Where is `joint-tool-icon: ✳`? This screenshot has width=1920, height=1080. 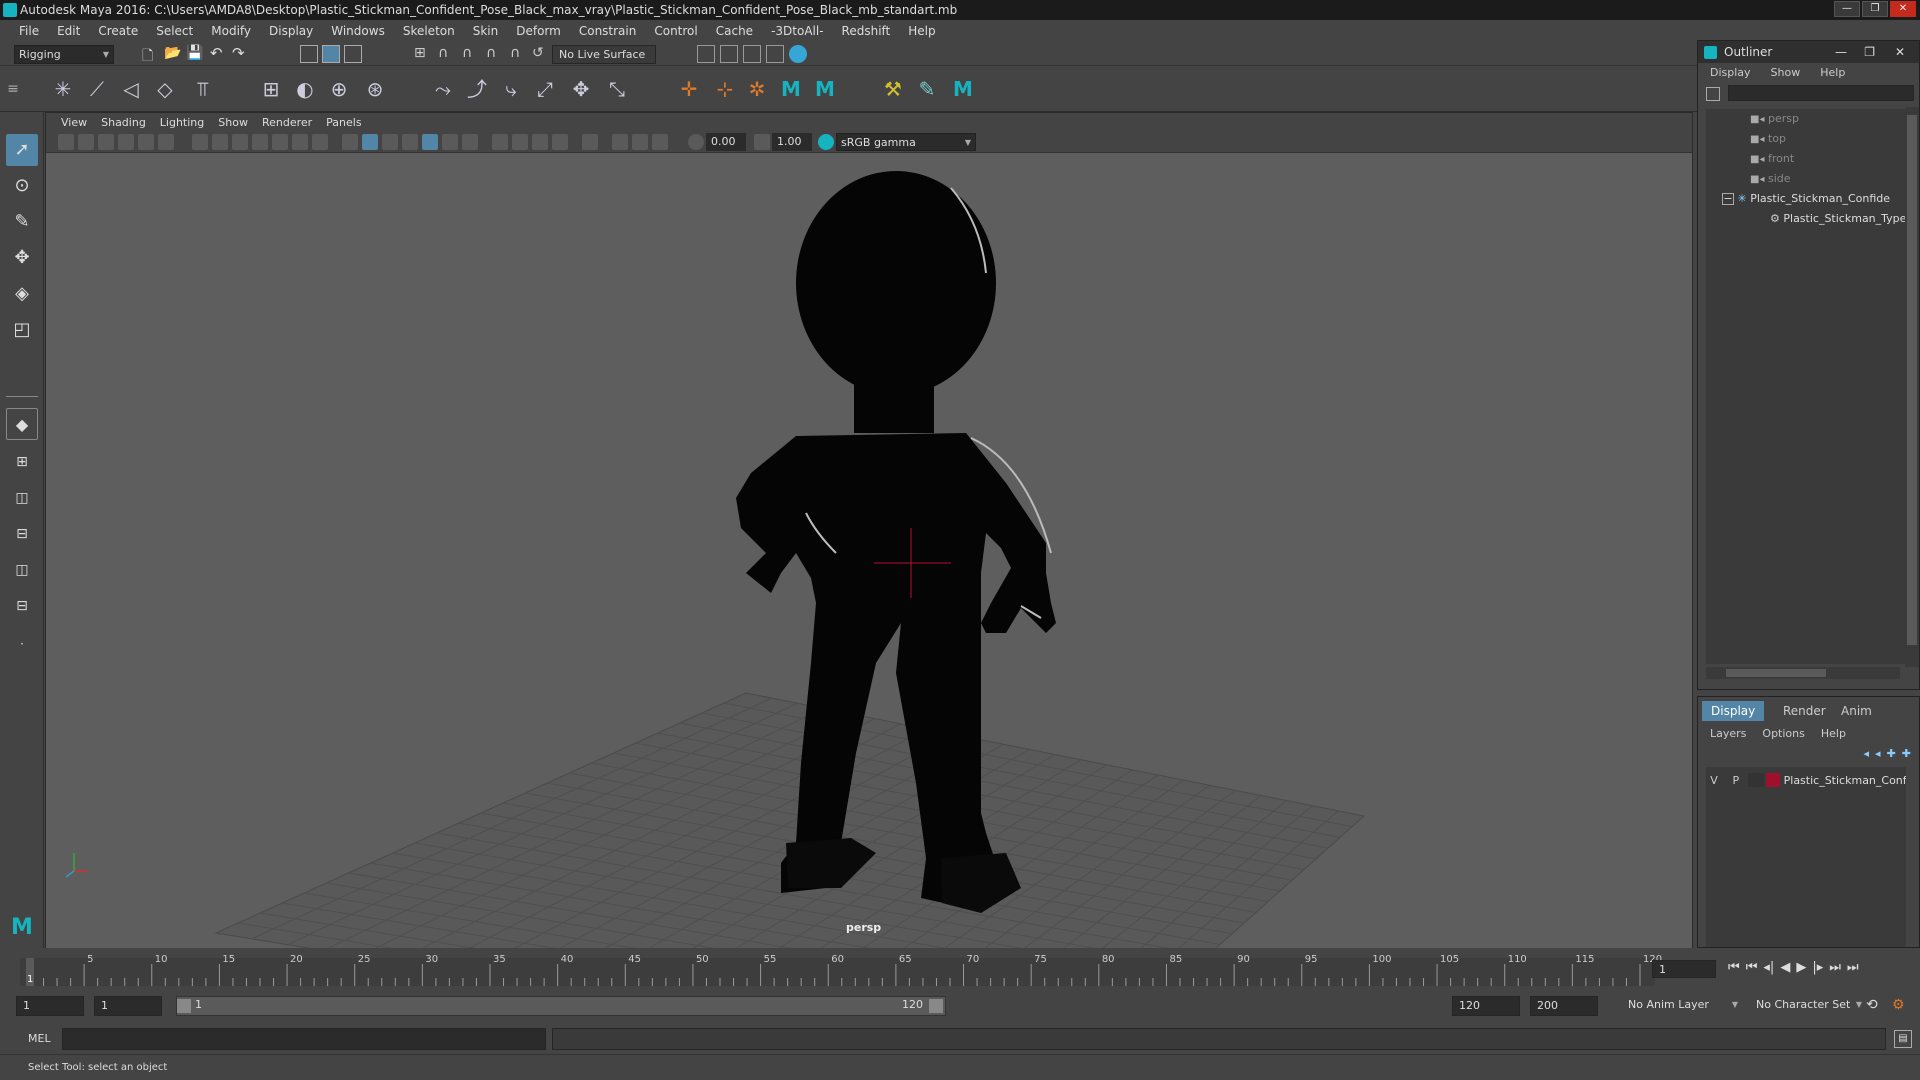 joint-tool-icon: ✳ is located at coordinates (63, 89).